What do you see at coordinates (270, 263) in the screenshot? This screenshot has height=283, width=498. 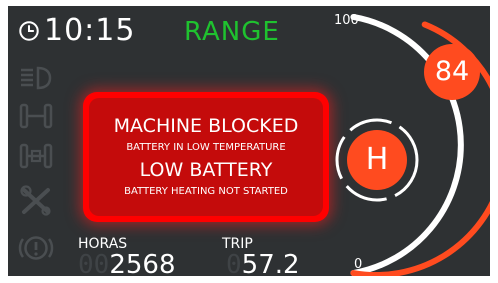 I see `trip-value: 57.2` at bounding box center [270, 263].